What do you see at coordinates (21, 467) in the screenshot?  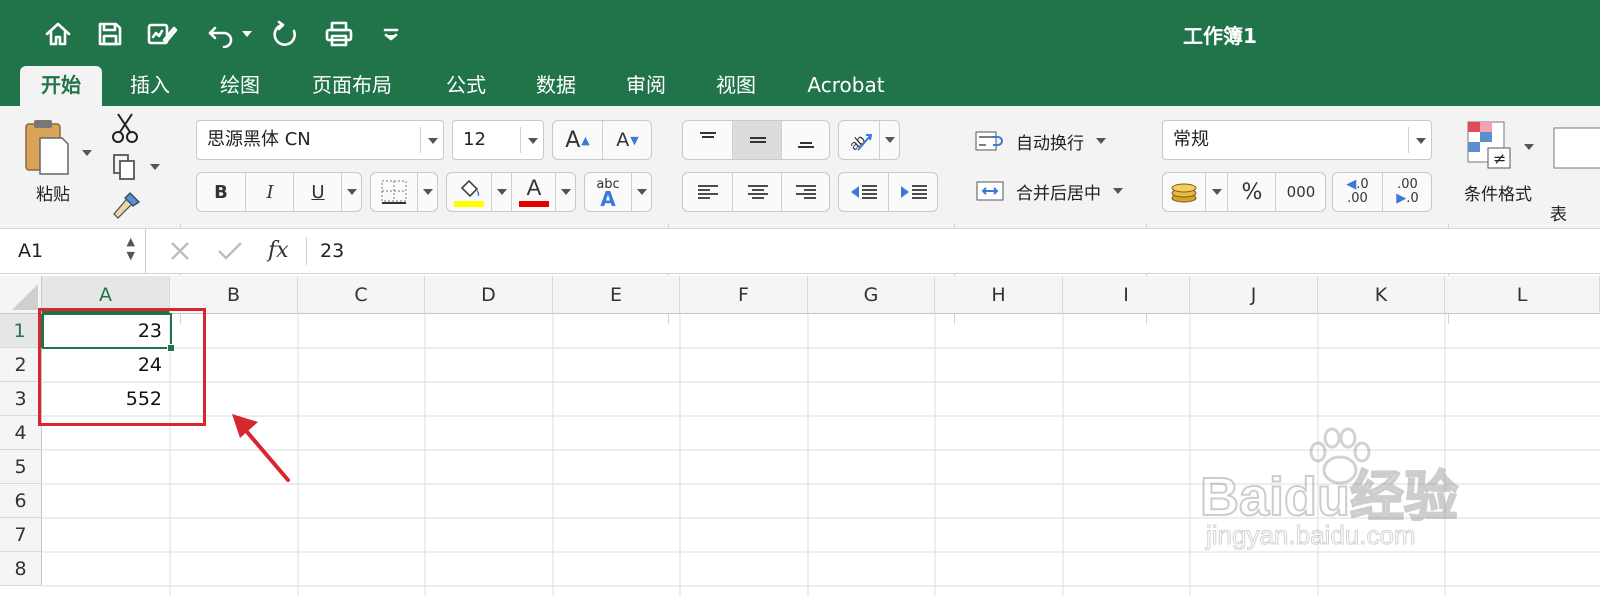 I see `row-header-5: 5` at bounding box center [21, 467].